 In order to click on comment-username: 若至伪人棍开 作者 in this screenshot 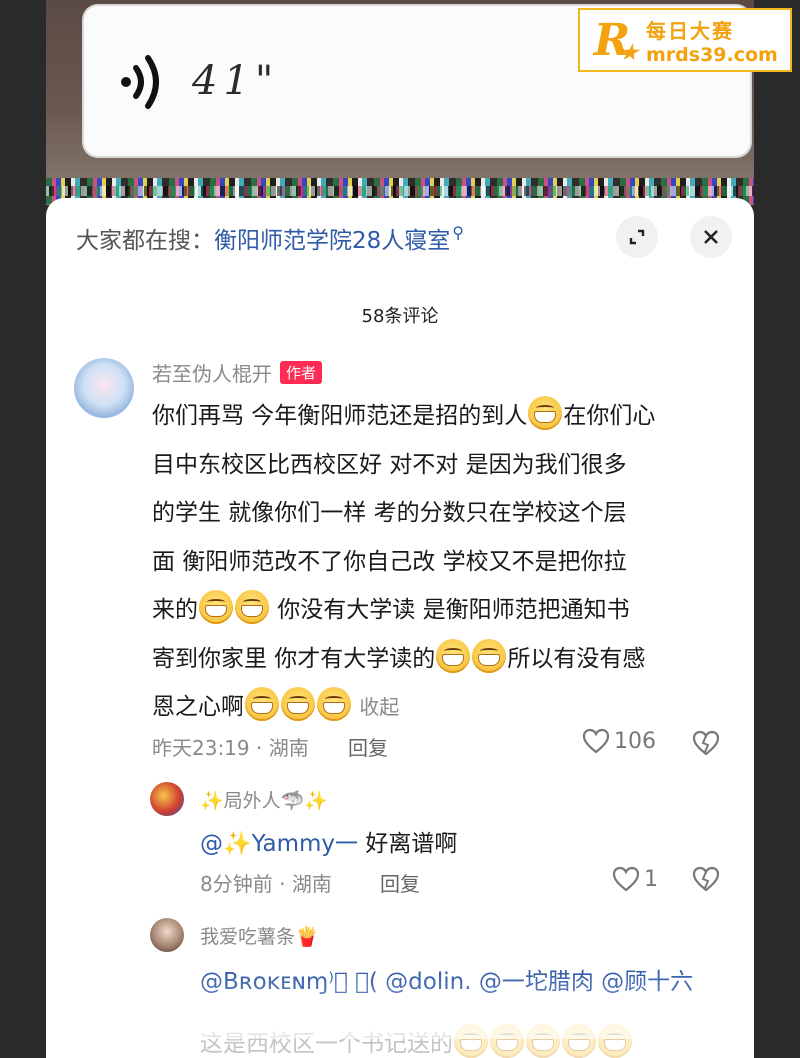, I will do `click(237, 372)`.